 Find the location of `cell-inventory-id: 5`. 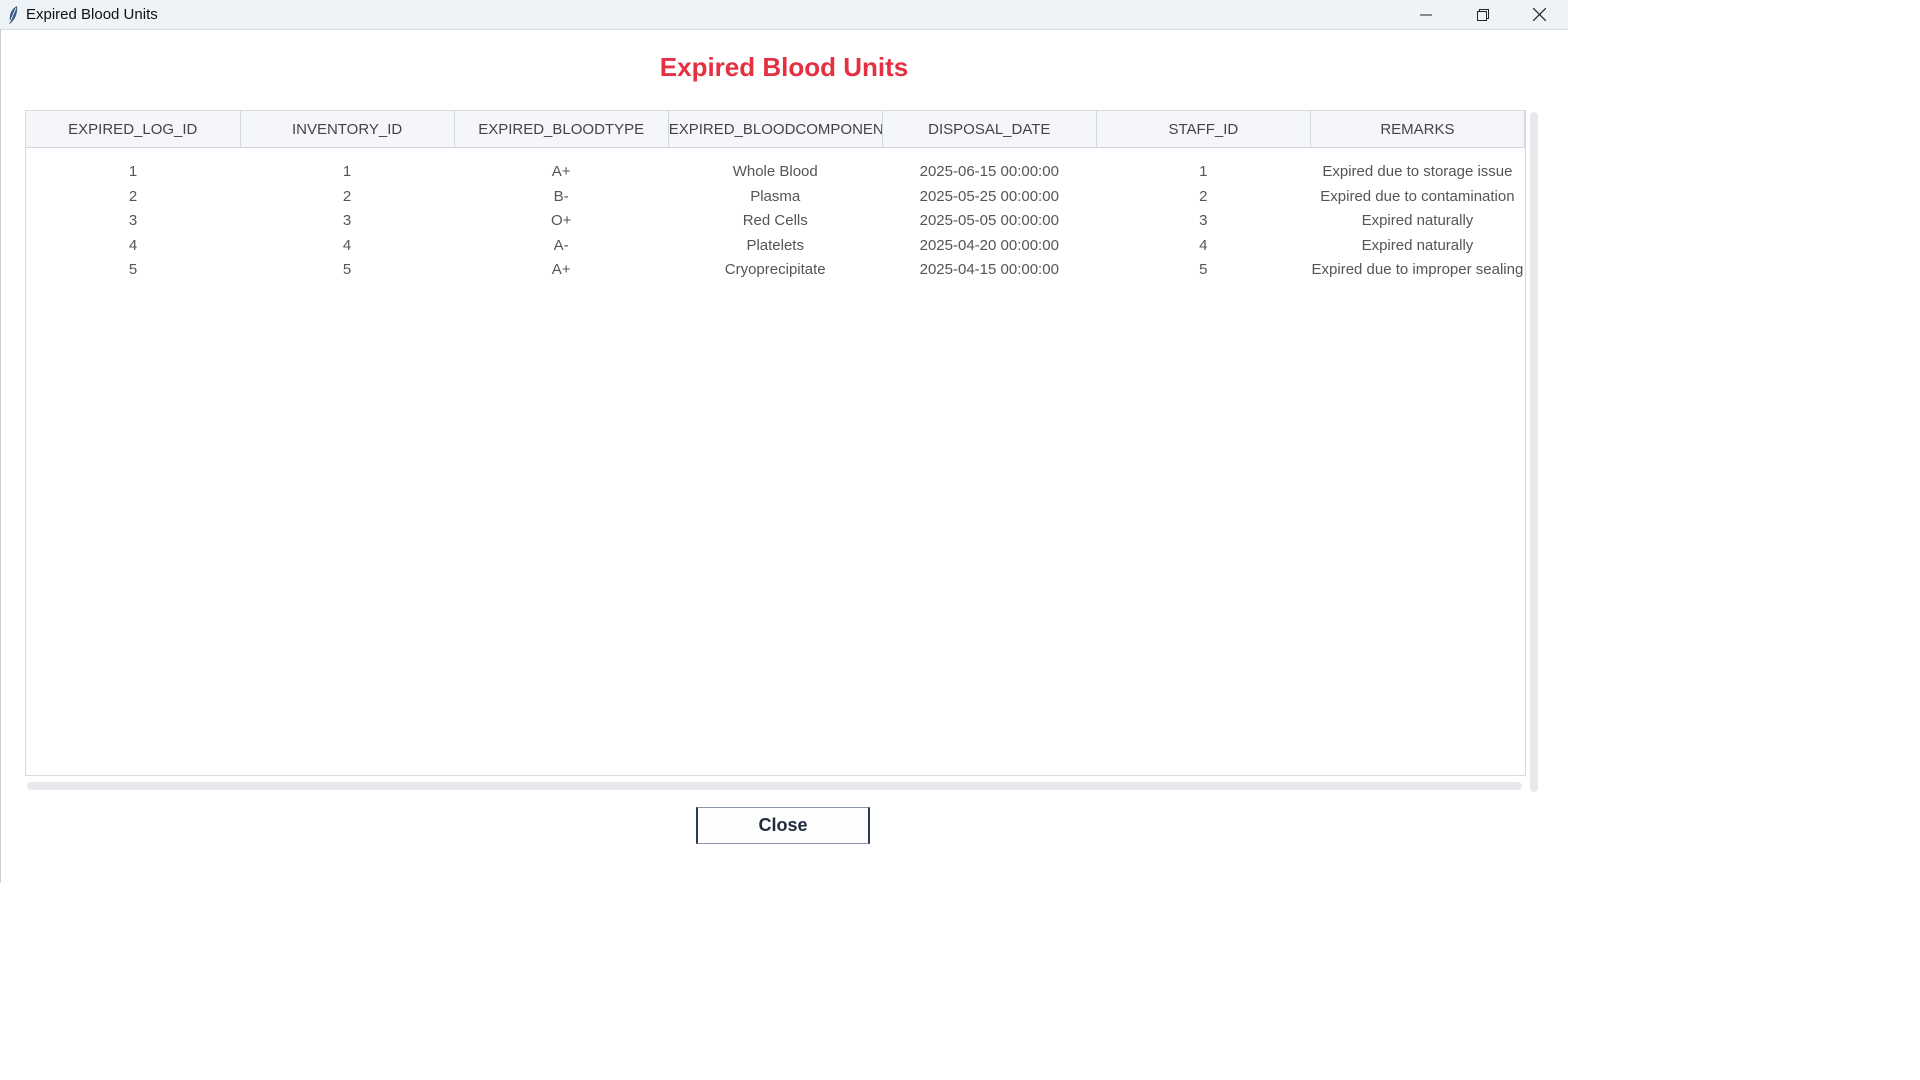

cell-inventory-id: 5 is located at coordinates (347, 270).